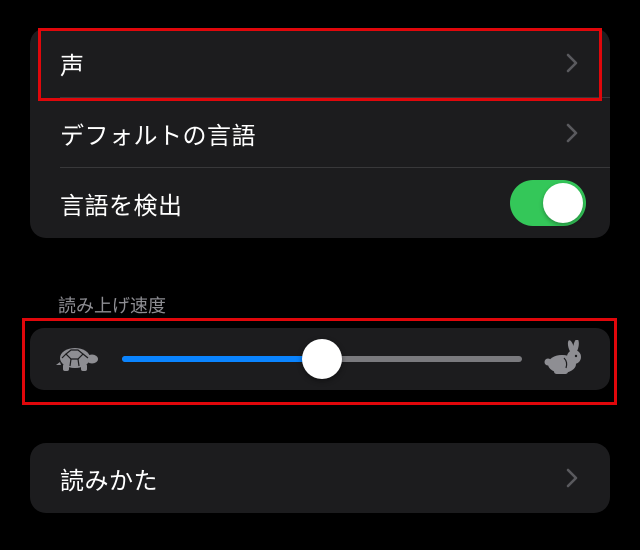  I want to click on detect-language-row: 言語を検出, so click(320, 203).